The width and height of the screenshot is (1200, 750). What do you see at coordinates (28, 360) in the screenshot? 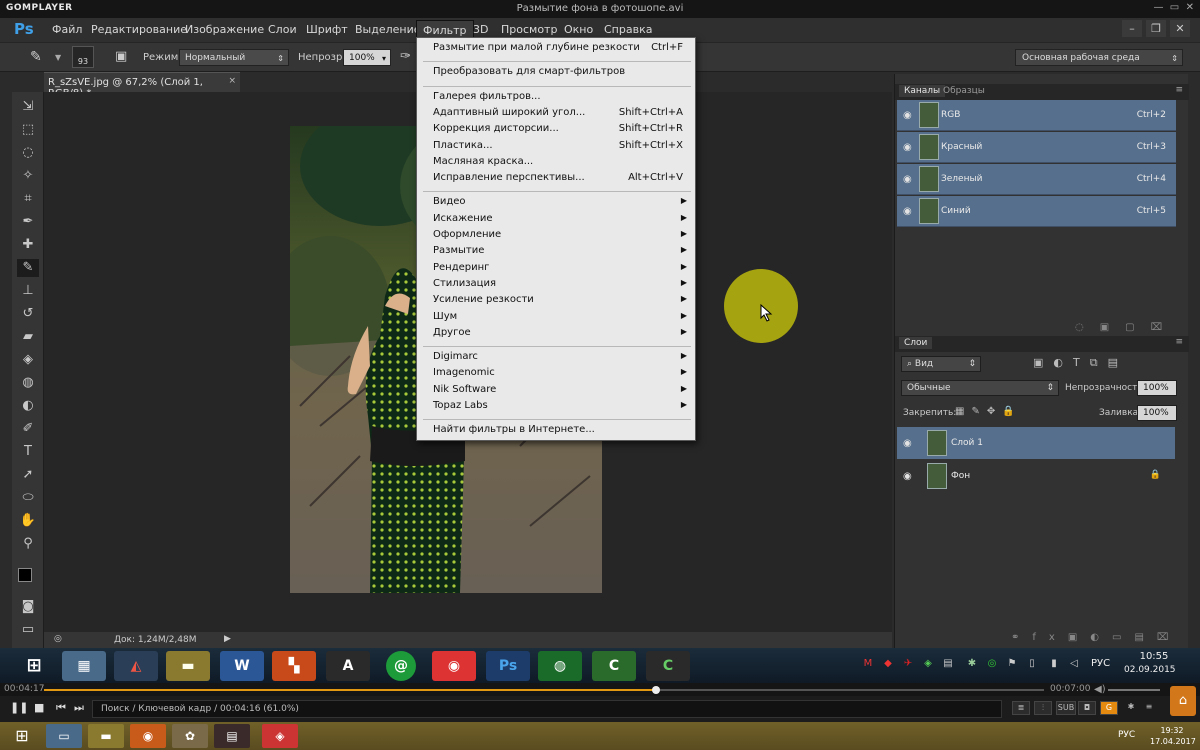
I see `paint-bucket-icon: ◈` at bounding box center [28, 360].